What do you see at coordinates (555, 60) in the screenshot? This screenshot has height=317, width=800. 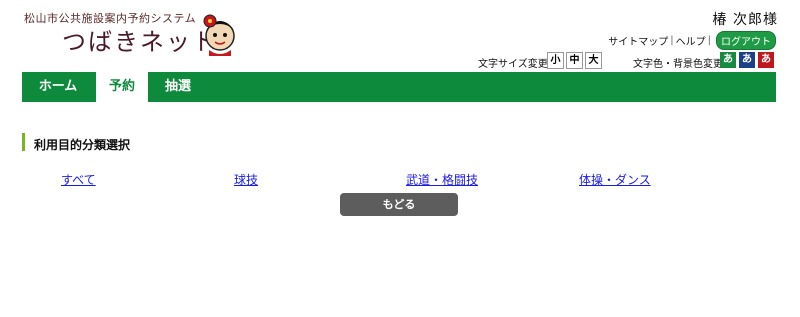 I see `font-small-button: 小` at bounding box center [555, 60].